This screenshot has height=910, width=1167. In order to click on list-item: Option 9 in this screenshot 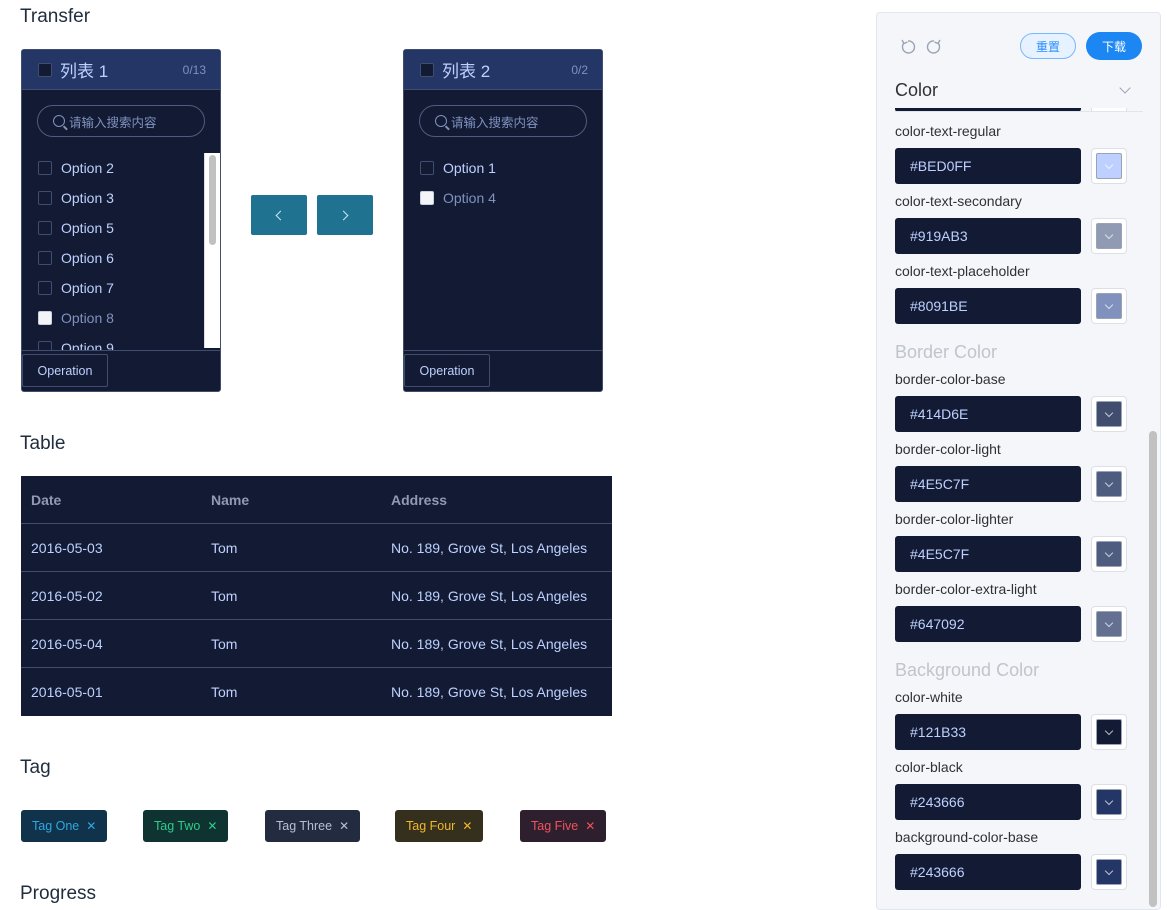, I will do `click(121, 341)`.